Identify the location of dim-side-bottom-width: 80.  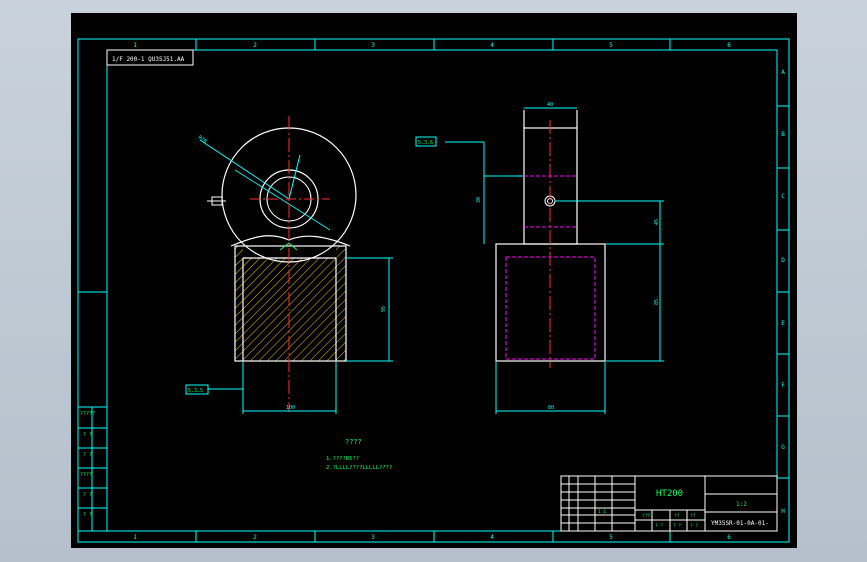
(551, 408).